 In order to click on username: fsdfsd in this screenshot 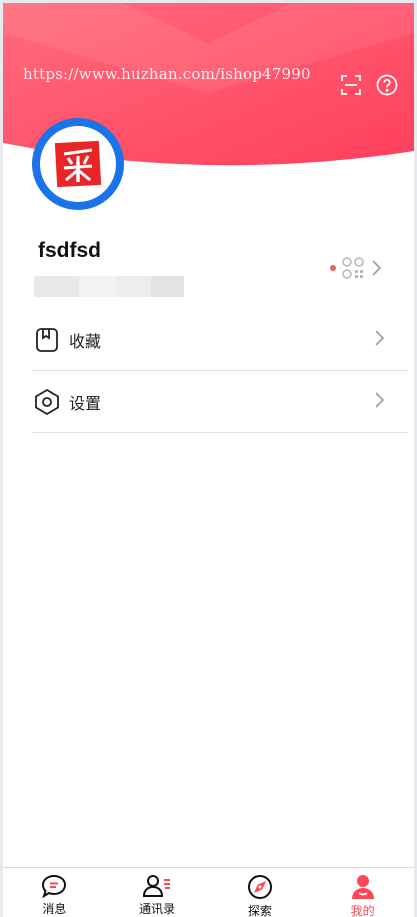, I will do `click(69, 250)`.